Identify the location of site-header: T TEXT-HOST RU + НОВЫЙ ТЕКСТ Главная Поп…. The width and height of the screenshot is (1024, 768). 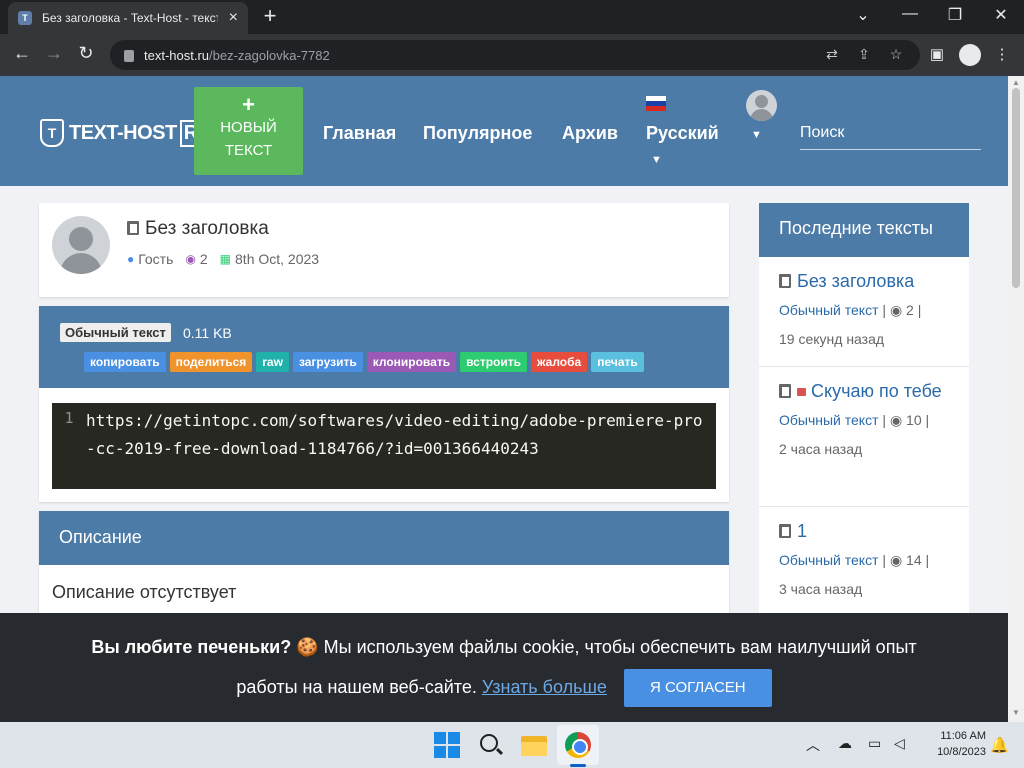
(504, 131).